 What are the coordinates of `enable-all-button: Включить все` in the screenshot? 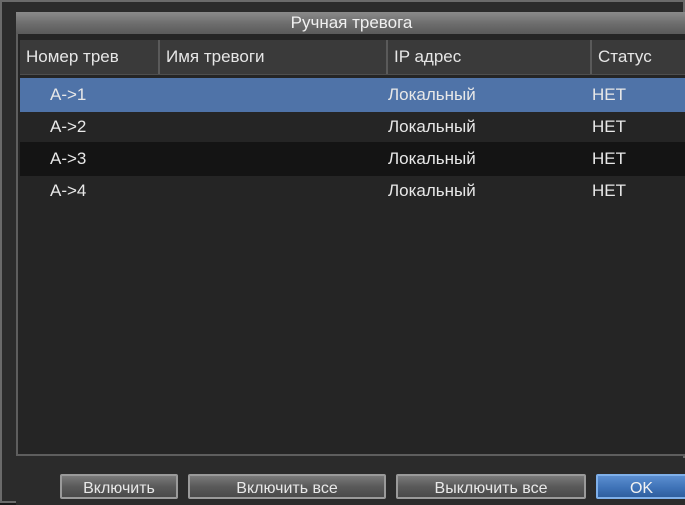 It's located at (287, 486).